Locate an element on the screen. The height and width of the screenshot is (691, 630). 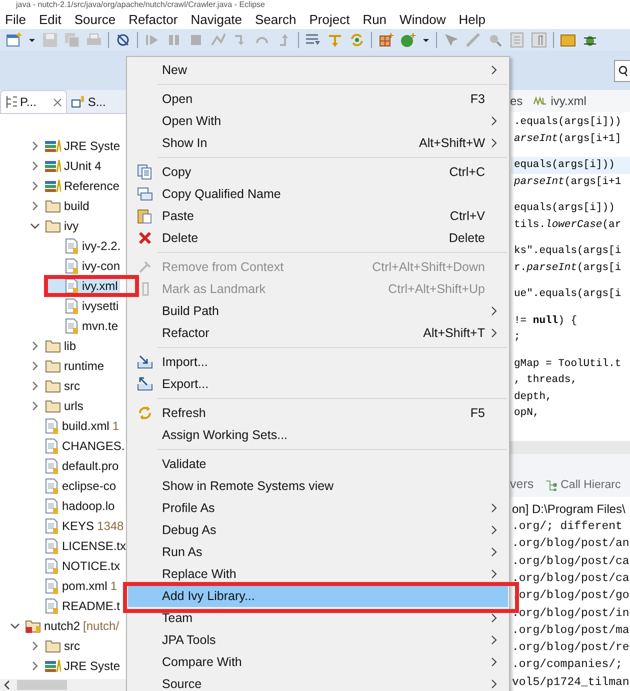
tree-item: README.t is located at coordinates (75, 606).